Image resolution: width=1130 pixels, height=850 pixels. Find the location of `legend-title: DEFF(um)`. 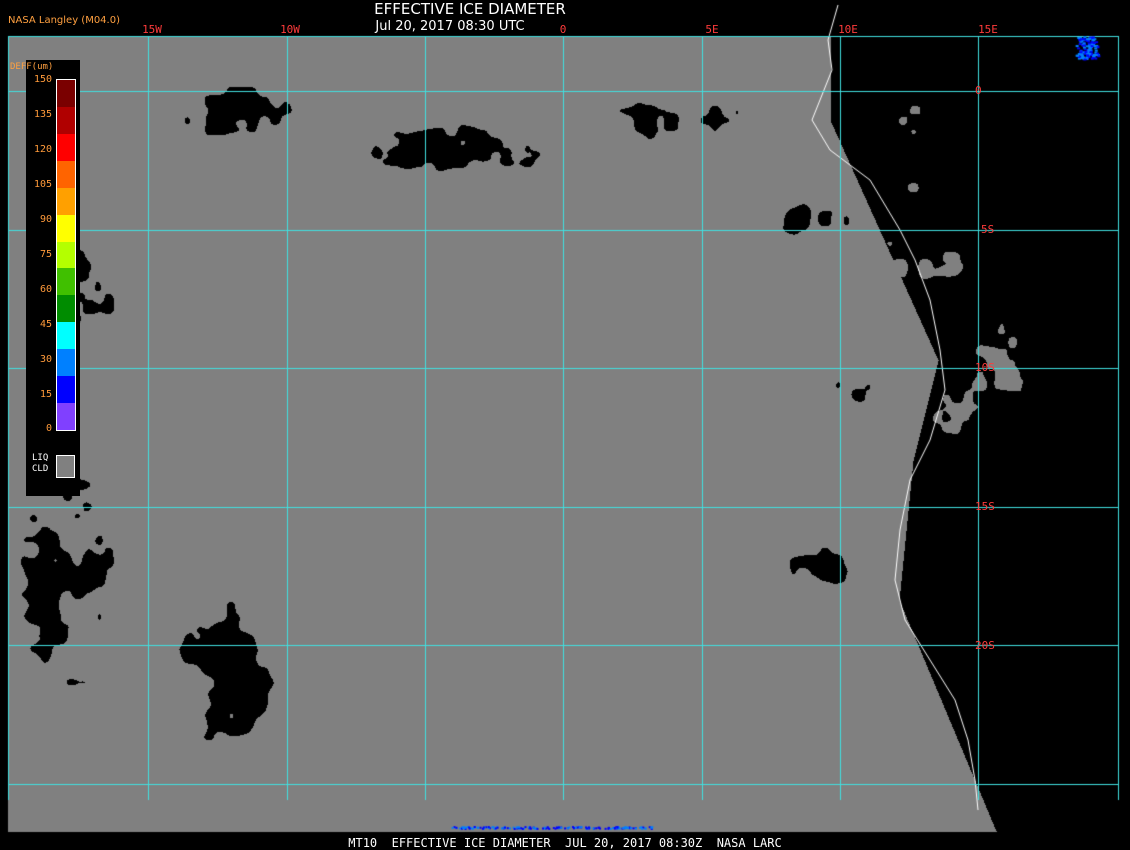

legend-title: DEFF(um) is located at coordinates (32, 67).